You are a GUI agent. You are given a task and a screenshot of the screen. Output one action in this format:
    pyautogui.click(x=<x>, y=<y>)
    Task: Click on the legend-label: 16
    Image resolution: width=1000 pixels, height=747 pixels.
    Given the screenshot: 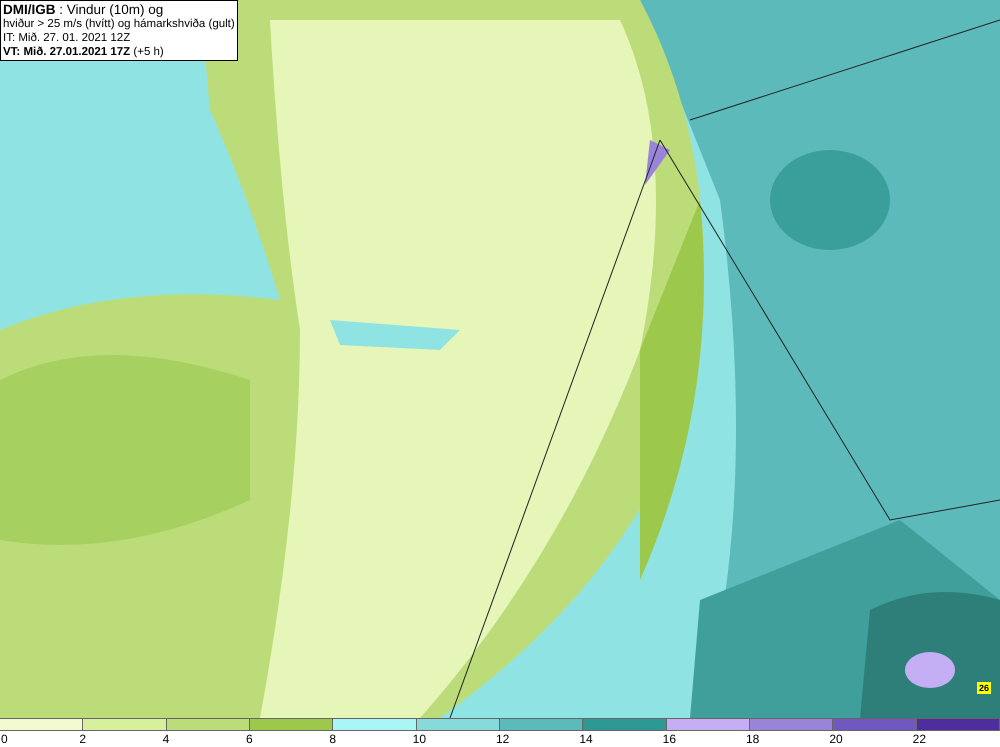 What is the action you would take?
    pyautogui.click(x=669, y=739)
    